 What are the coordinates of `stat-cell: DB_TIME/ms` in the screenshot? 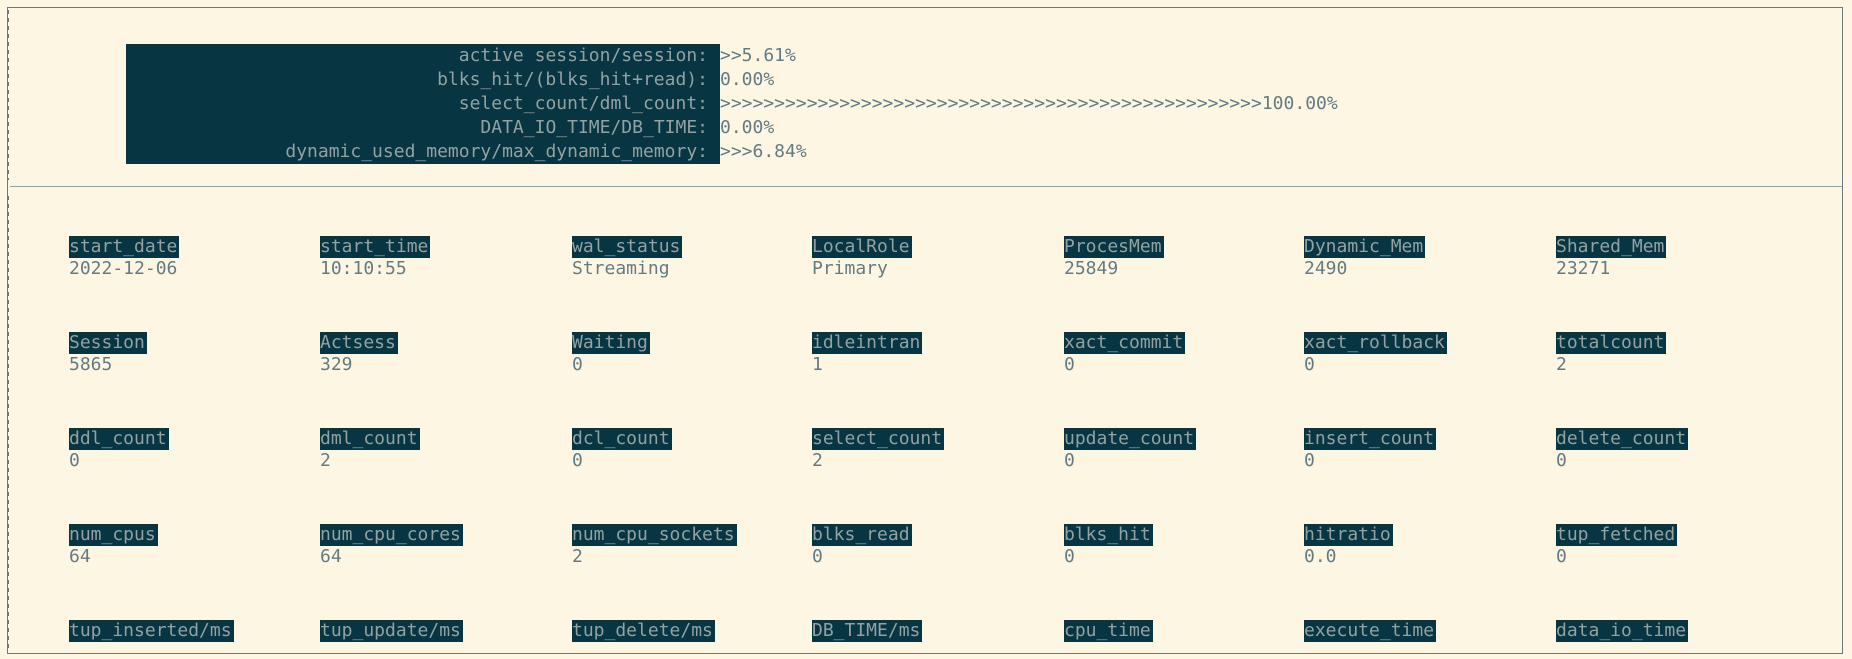 It's located at (867, 631).